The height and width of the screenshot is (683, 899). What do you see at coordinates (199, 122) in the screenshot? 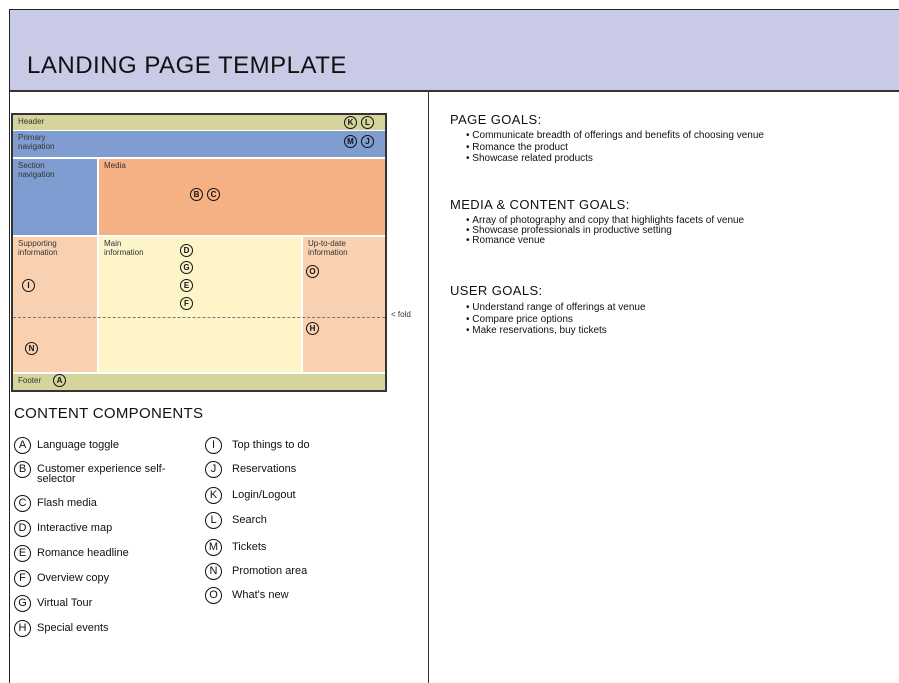
I see `zone-header: Header` at bounding box center [199, 122].